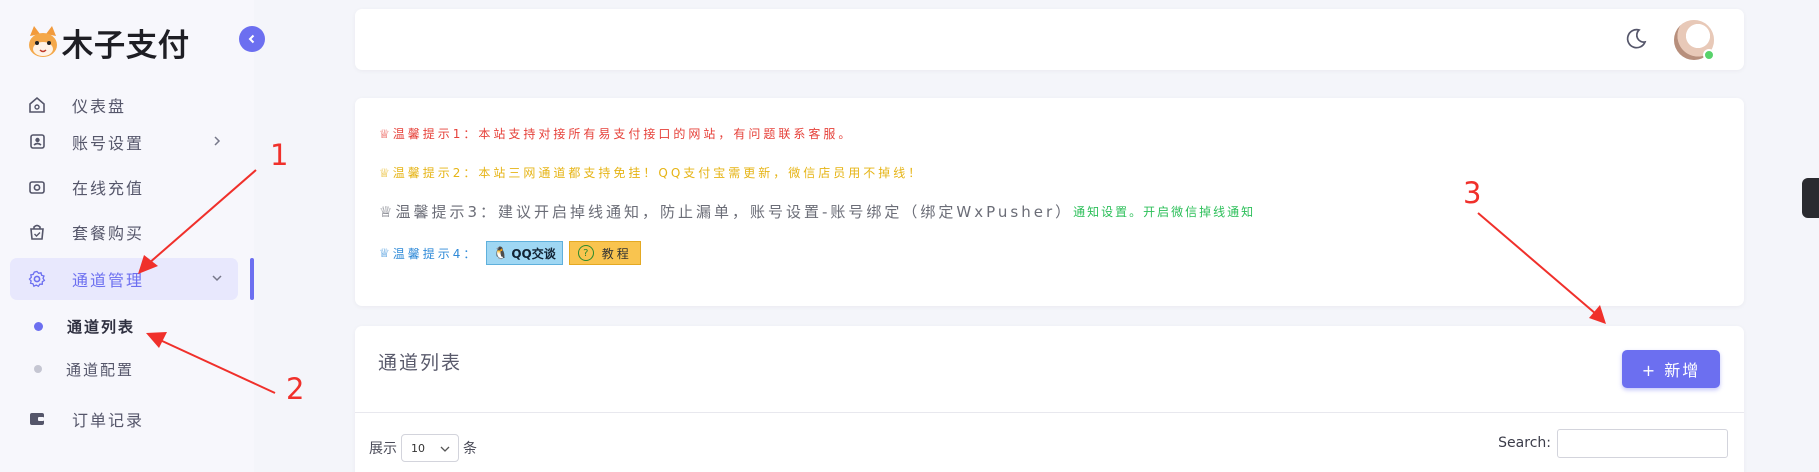  I want to click on question-icon: ?, so click(585, 253).